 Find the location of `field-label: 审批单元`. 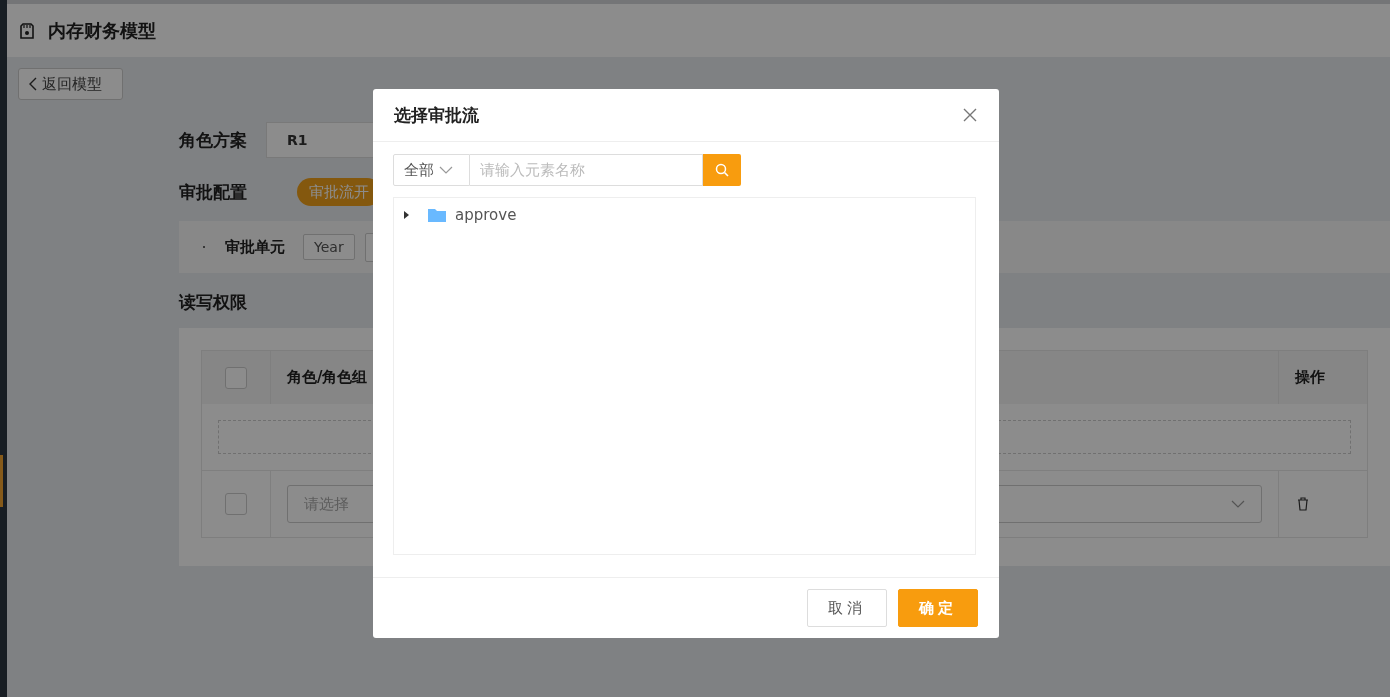

field-label: 审批单元 is located at coordinates (255, 247).